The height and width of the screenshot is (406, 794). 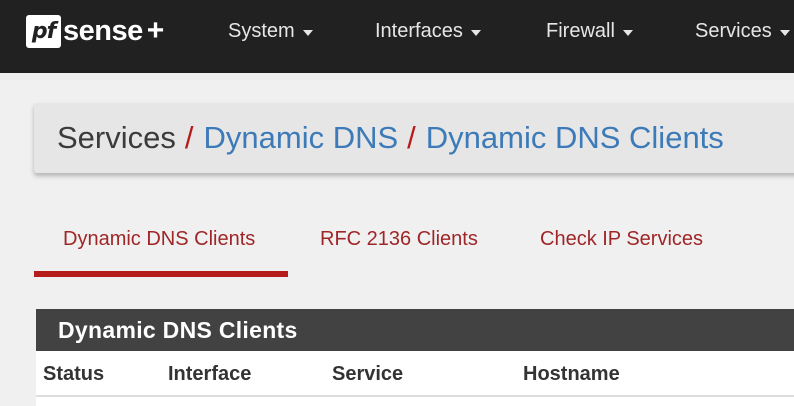 I want to click on pfsense-logo: pf sense +, so click(x=95, y=31).